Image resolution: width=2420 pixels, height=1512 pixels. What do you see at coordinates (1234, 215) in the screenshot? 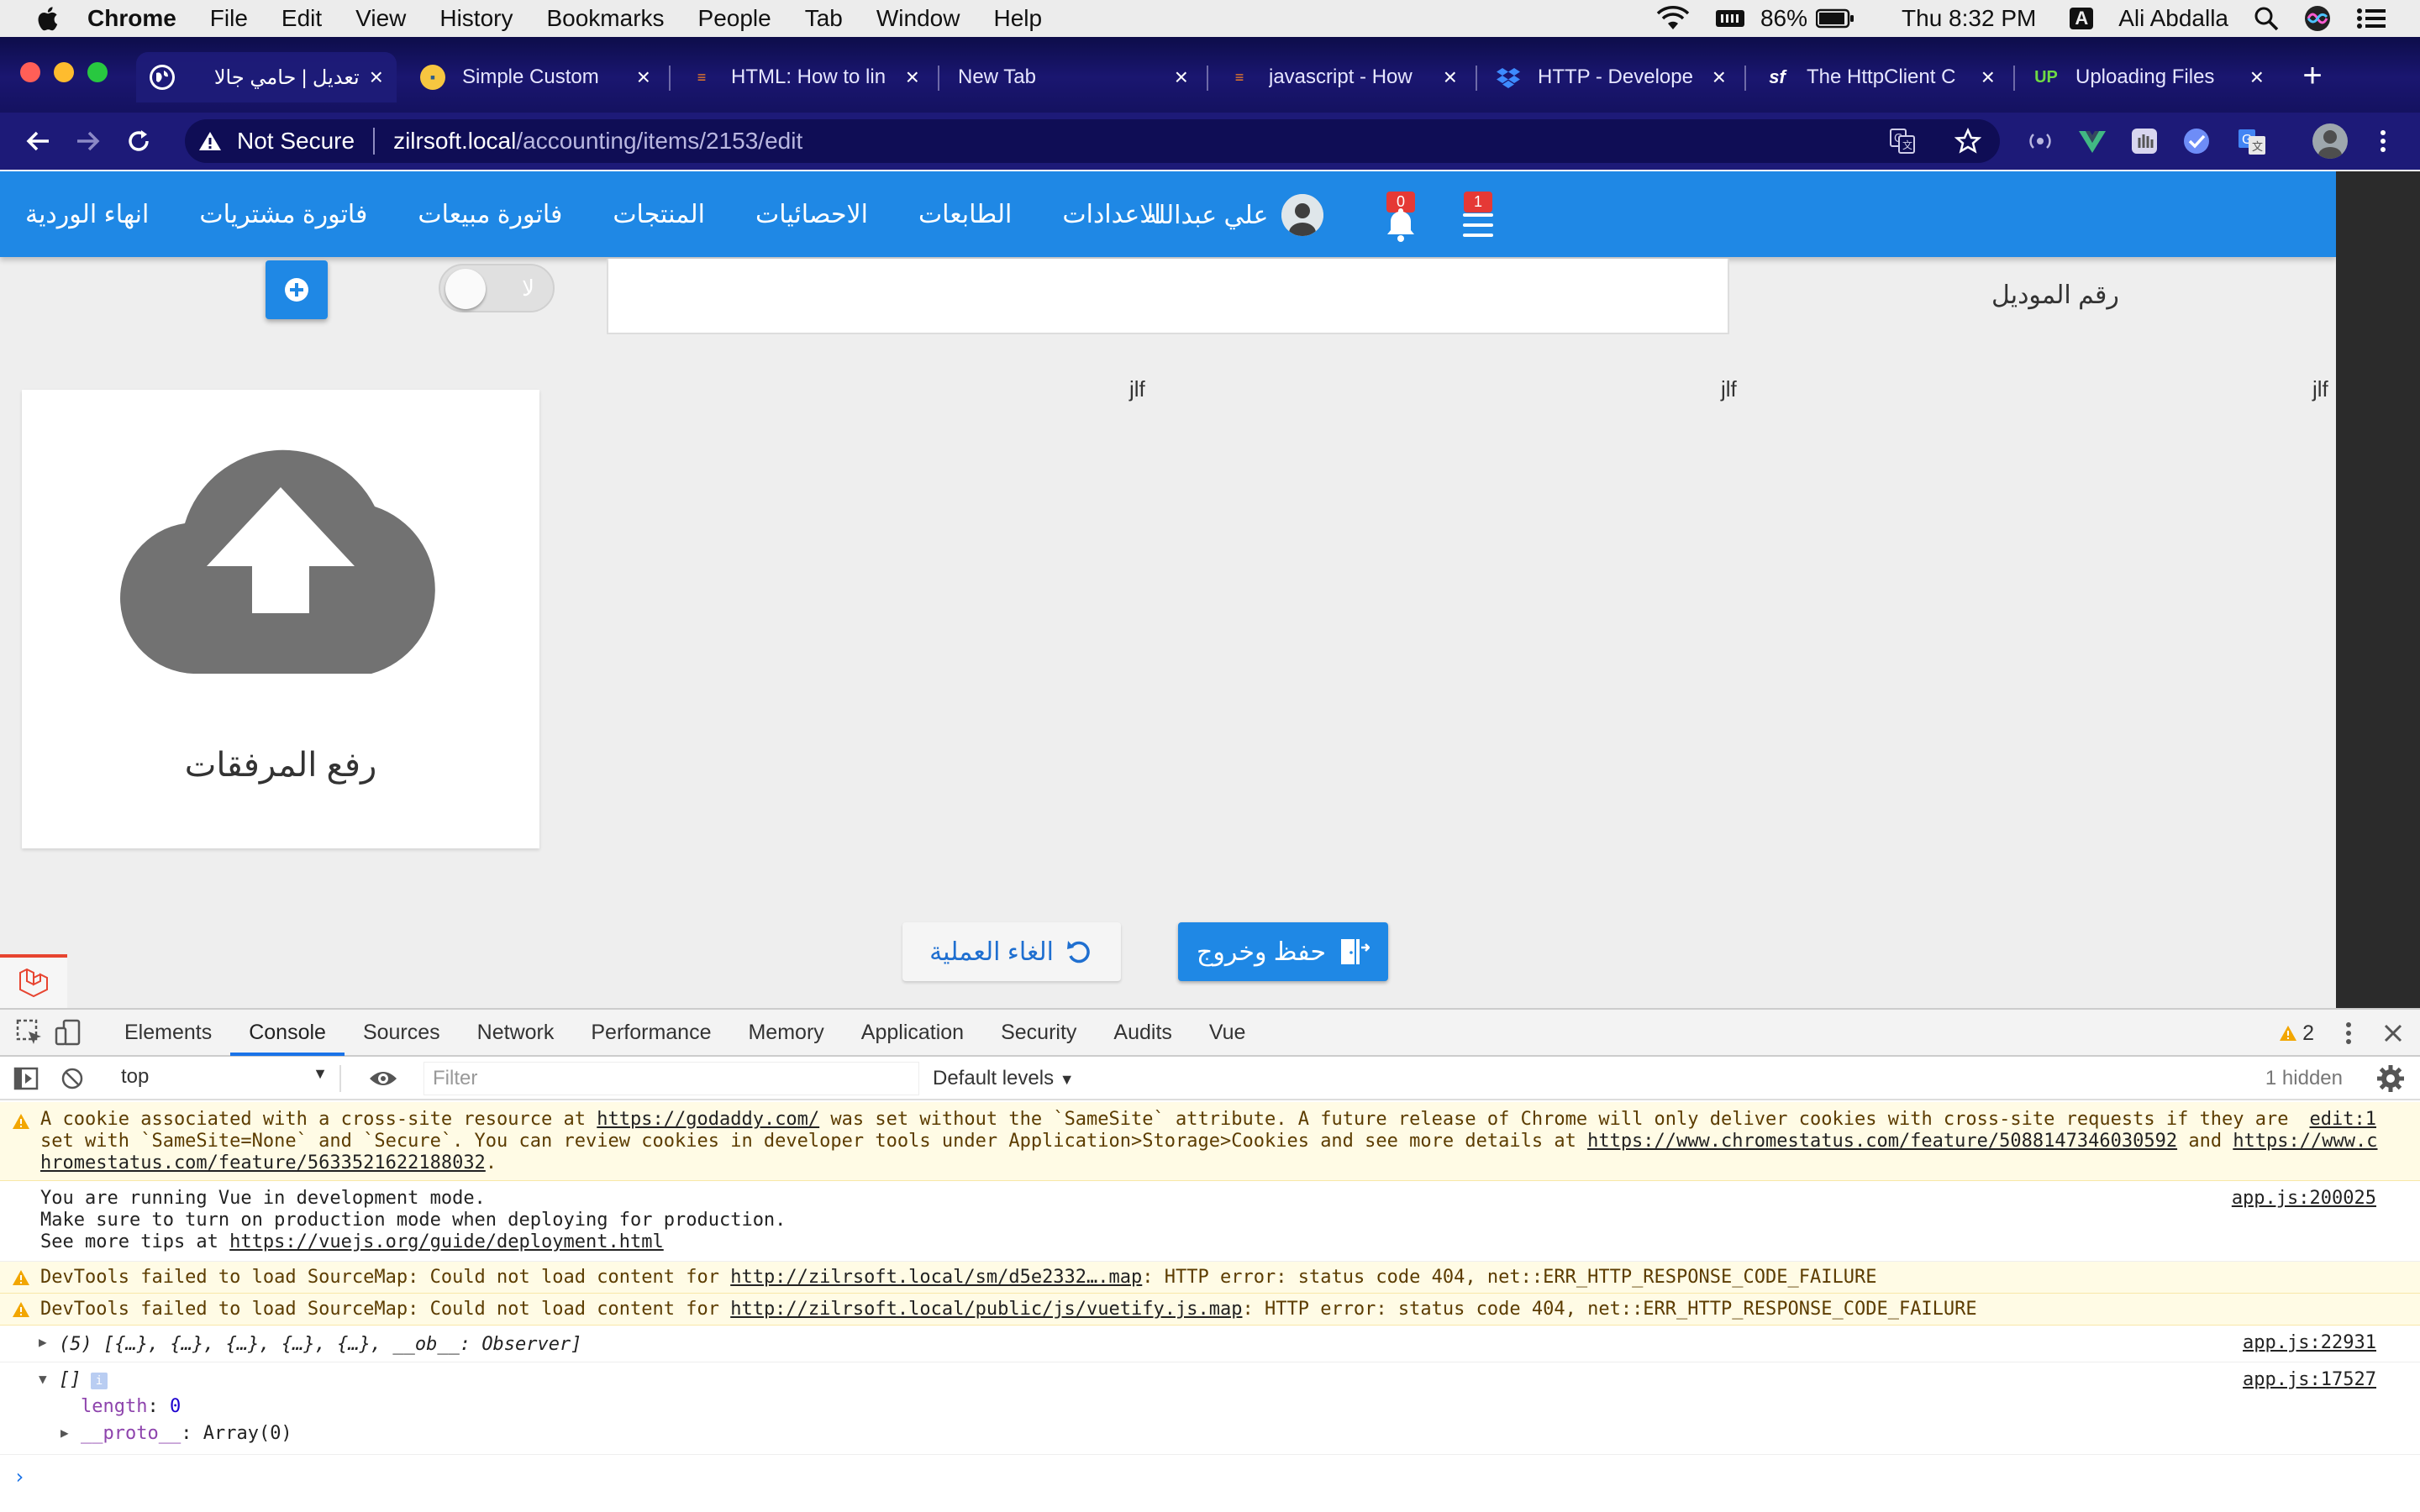
I see `user-menu: علي عبدالله` at bounding box center [1234, 215].